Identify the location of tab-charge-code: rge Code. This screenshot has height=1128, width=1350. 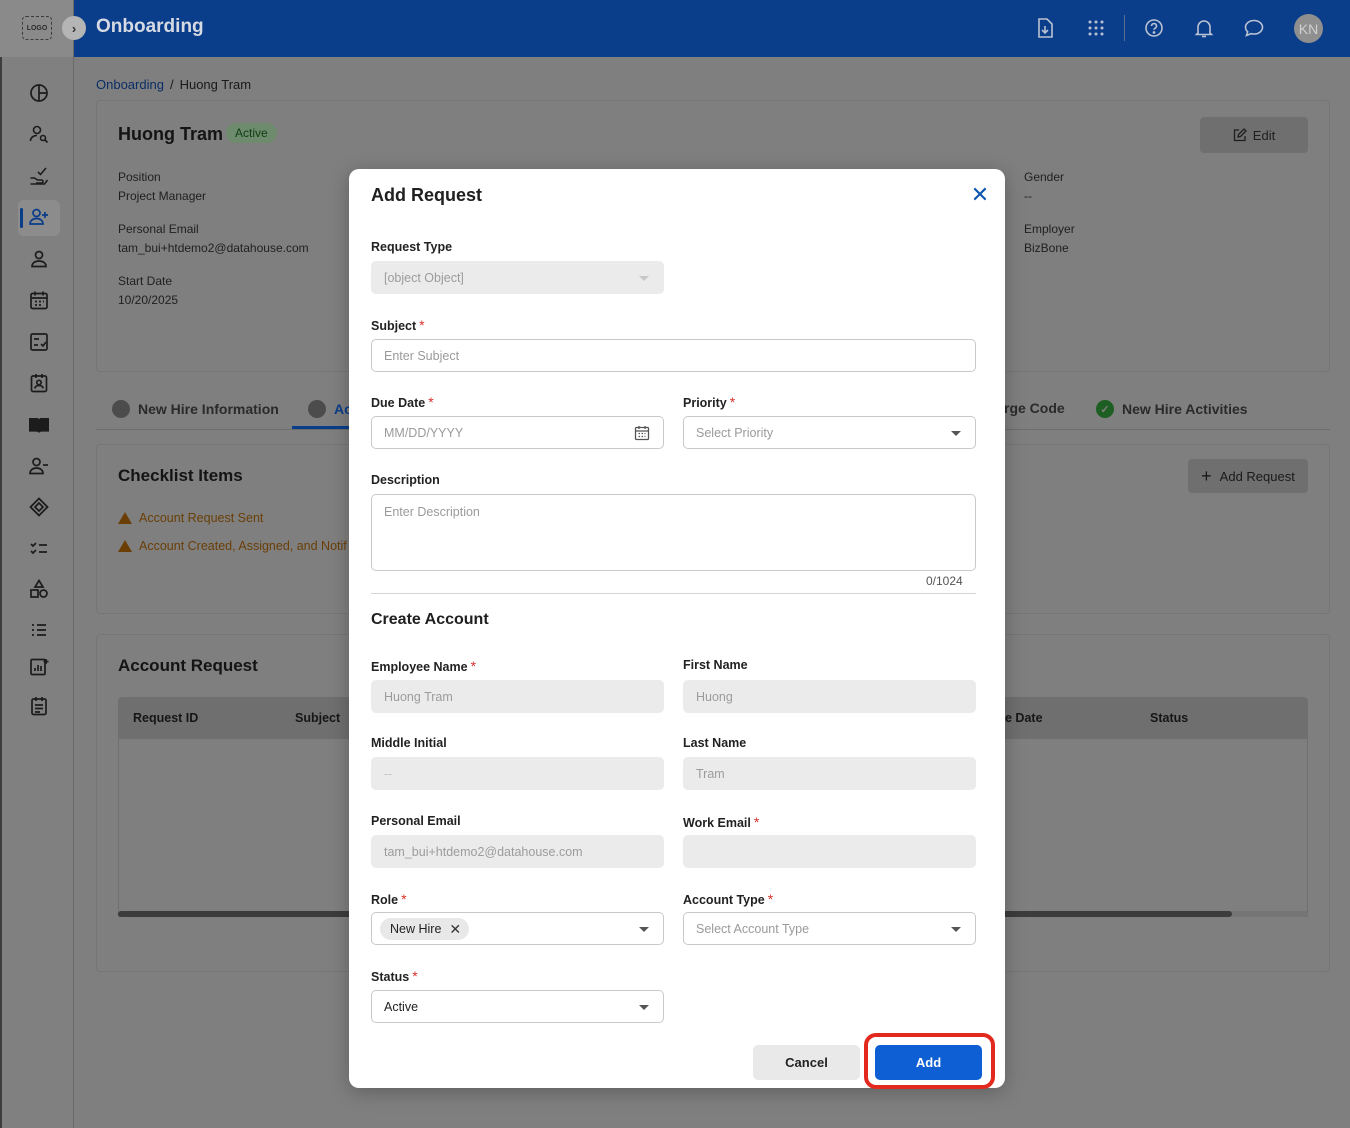
(1034, 408).